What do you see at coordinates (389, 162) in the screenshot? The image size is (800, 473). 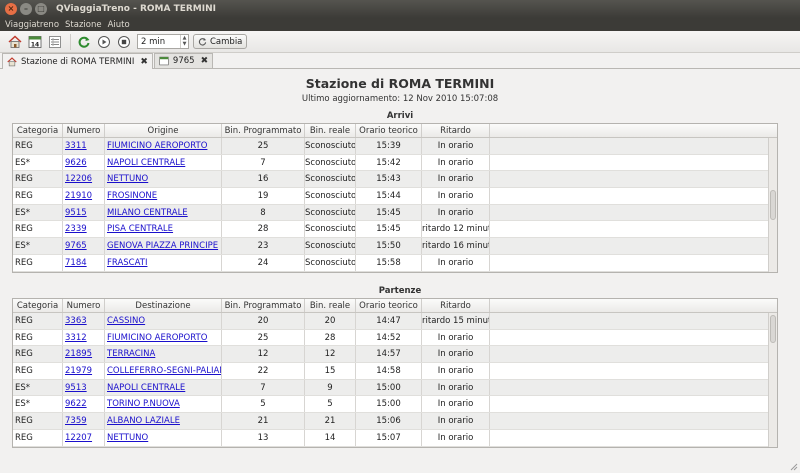 I see `arrivals-cell-scheduled-time: 15:42` at bounding box center [389, 162].